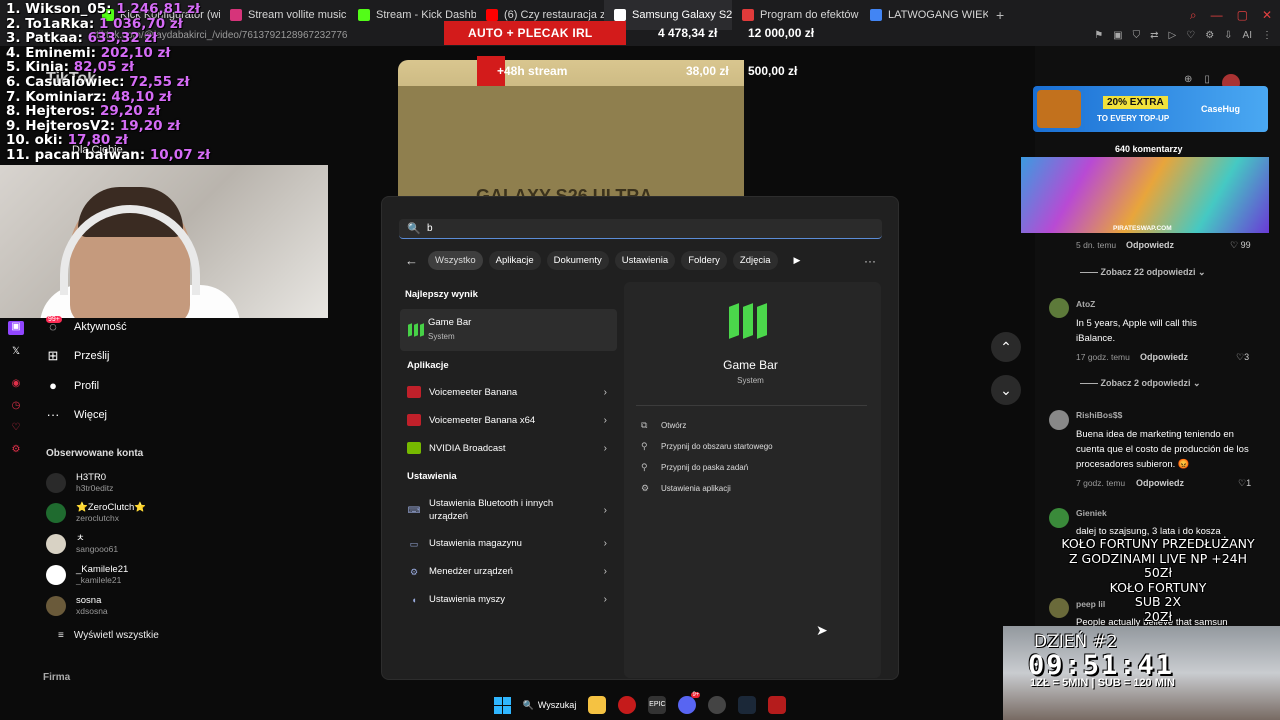  I want to click on app-result: Voicemeeter Banana ›, so click(507, 392).